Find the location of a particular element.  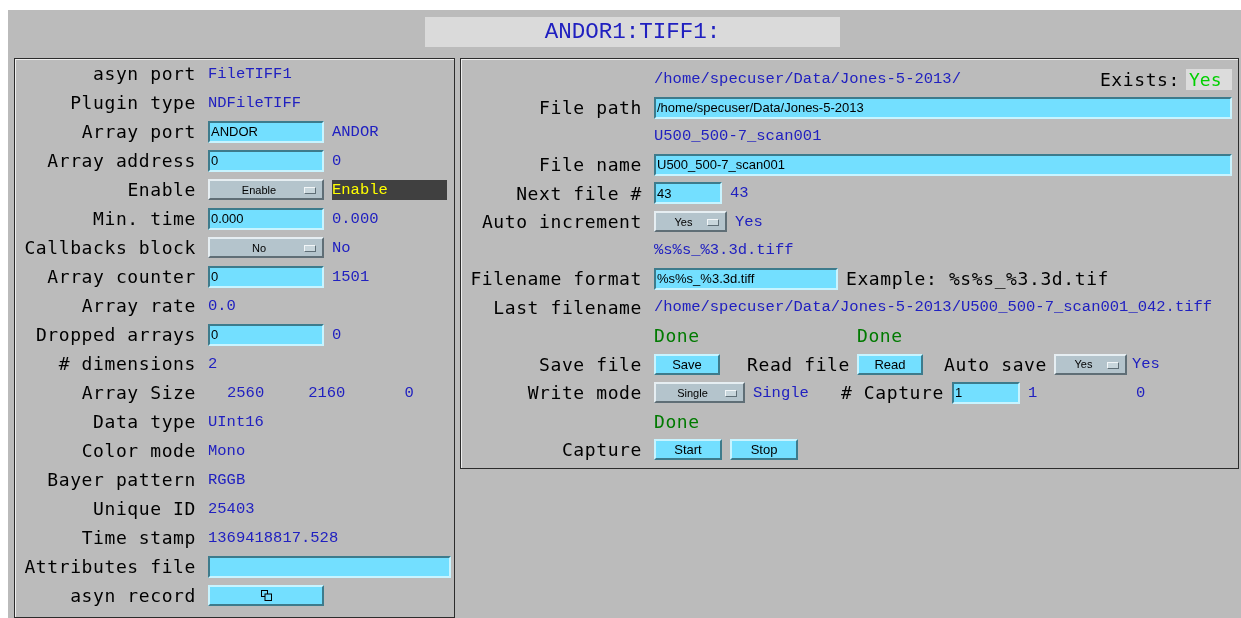

field-label: Next file # is located at coordinates (579, 193).